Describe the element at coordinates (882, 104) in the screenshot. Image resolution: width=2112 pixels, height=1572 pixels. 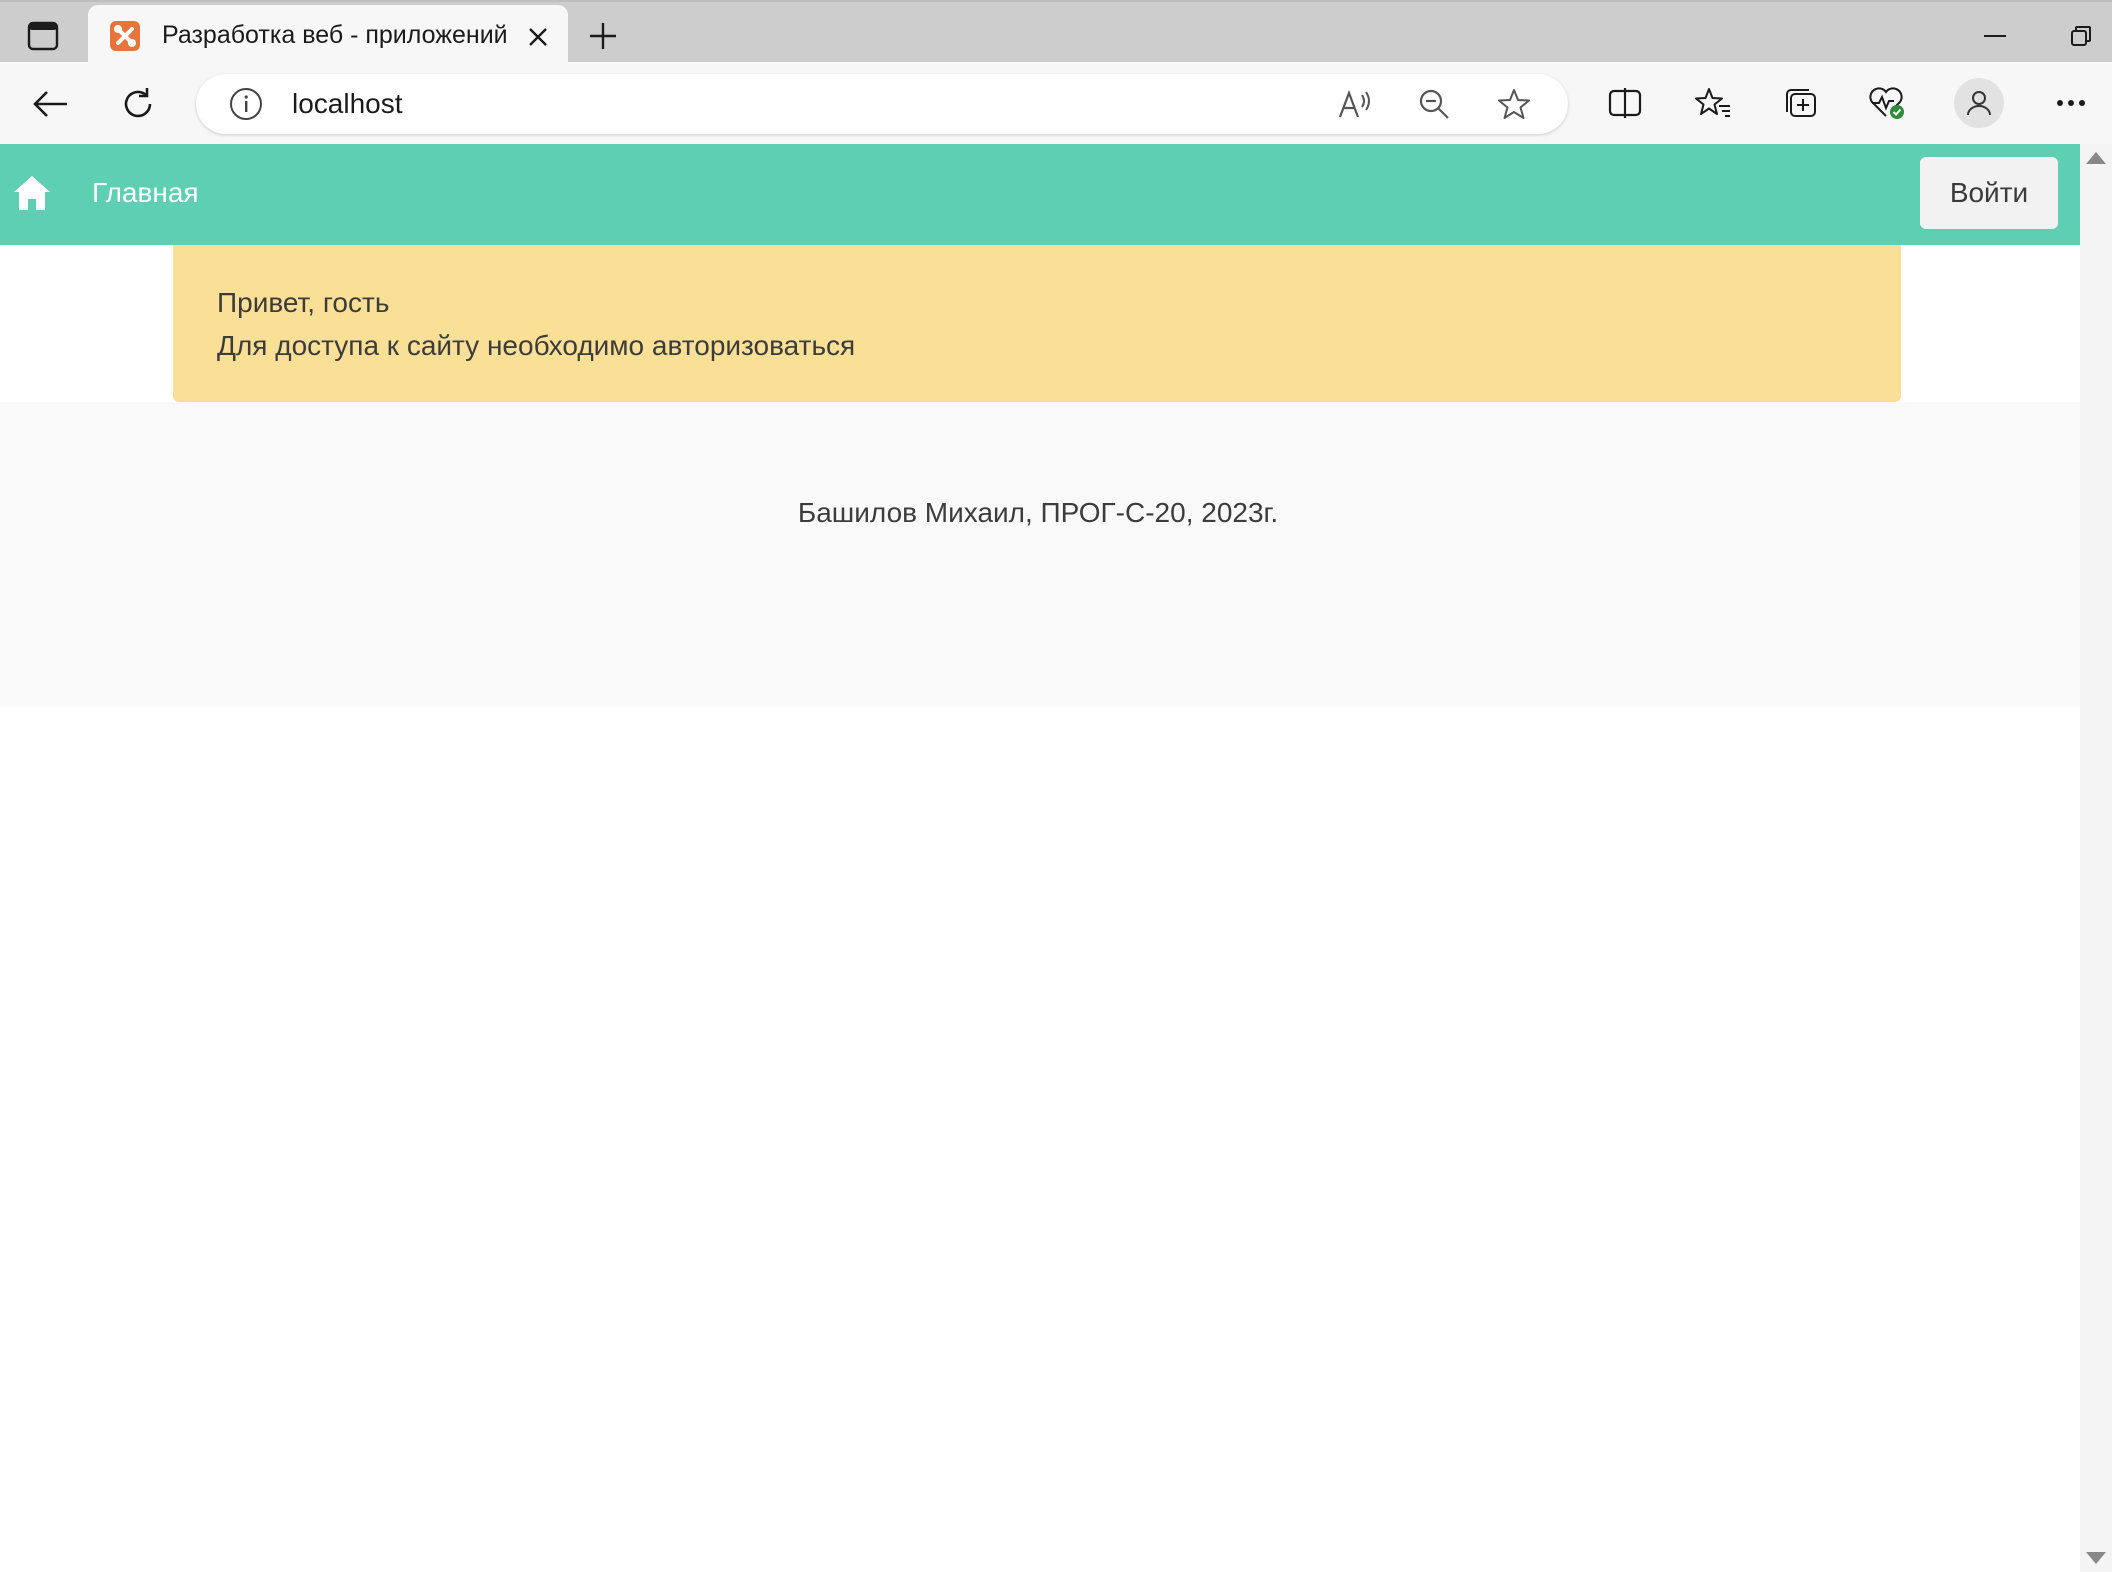
I see `address-bar: localhost` at that location.